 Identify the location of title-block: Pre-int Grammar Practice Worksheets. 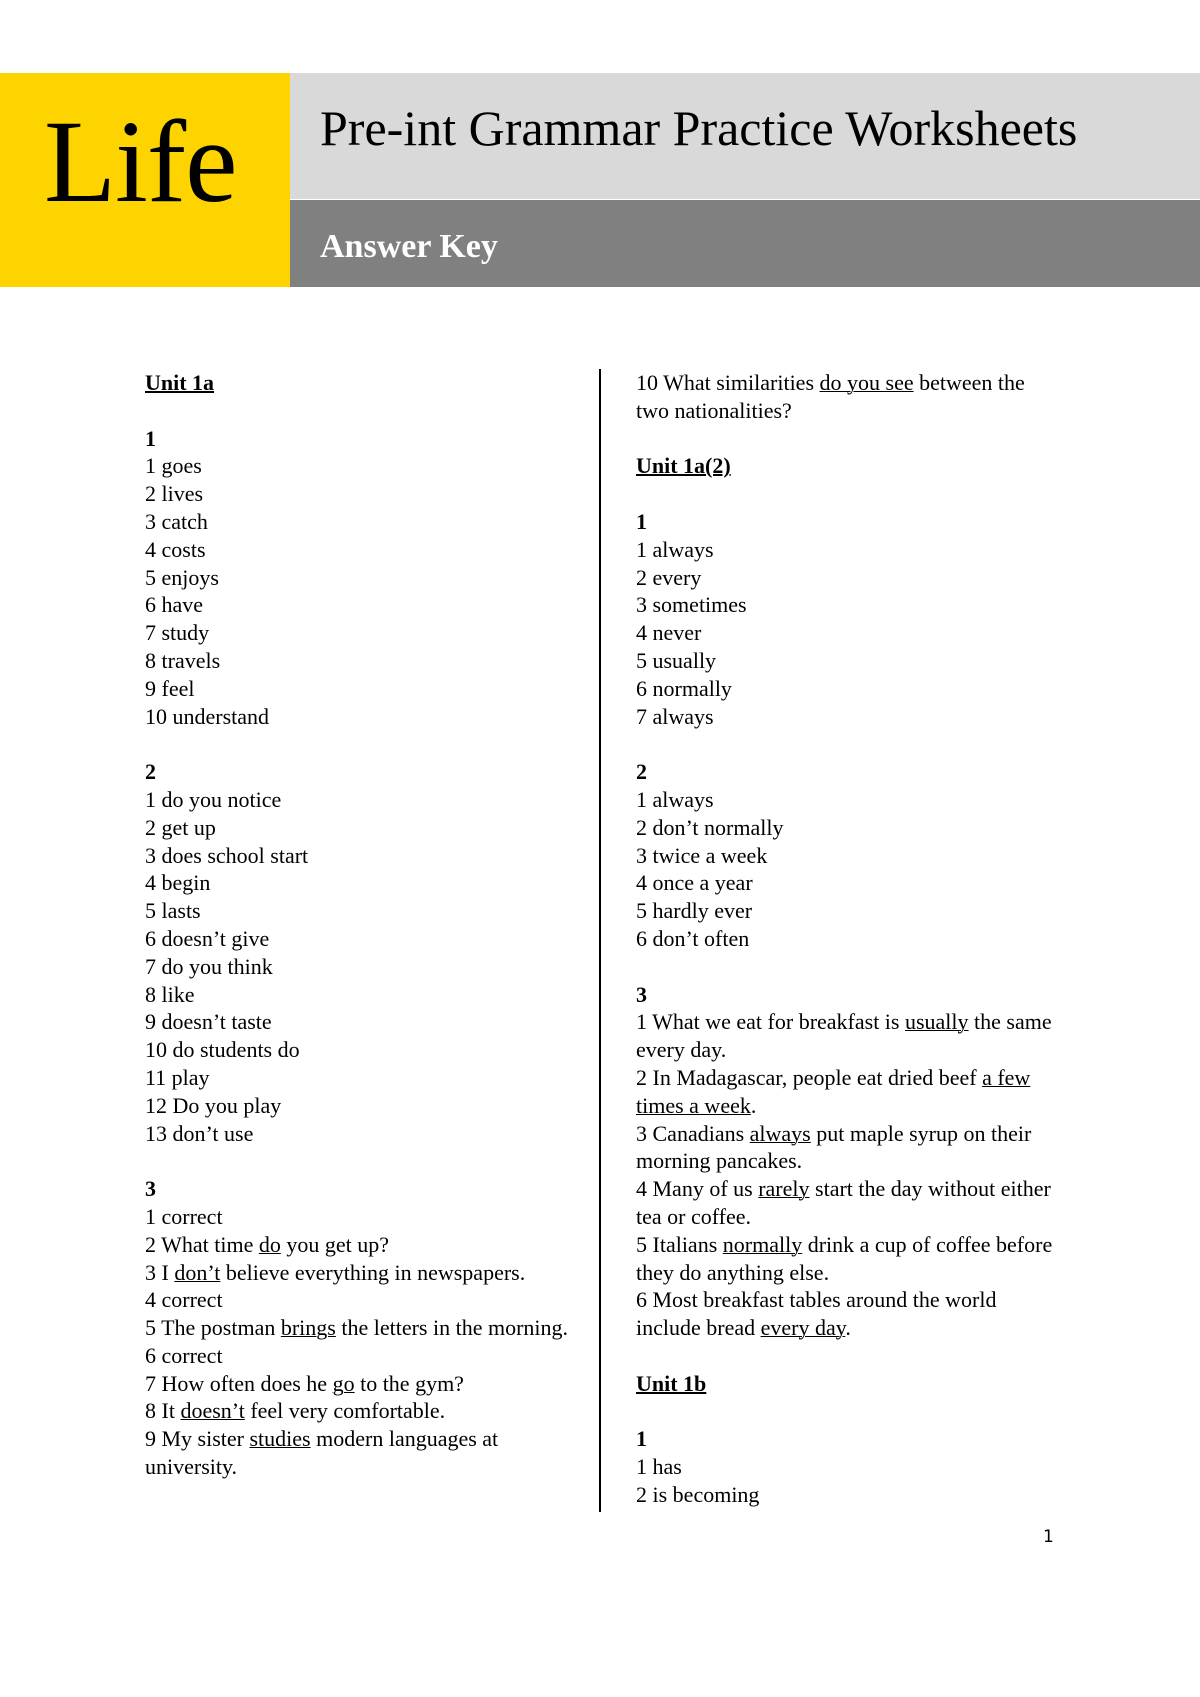
(745, 136).